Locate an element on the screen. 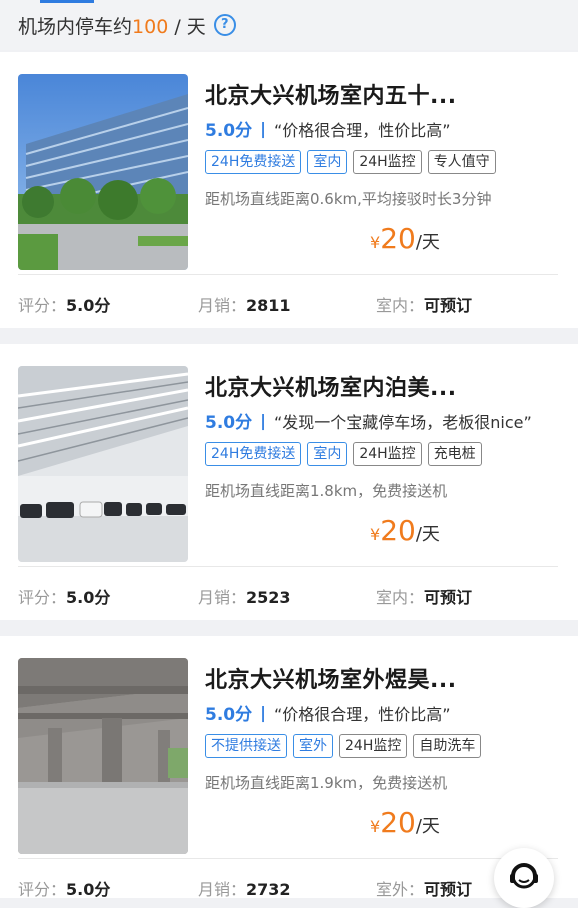 The image size is (578, 908). header-prefix: 机场内停车约 is located at coordinates (75, 26).